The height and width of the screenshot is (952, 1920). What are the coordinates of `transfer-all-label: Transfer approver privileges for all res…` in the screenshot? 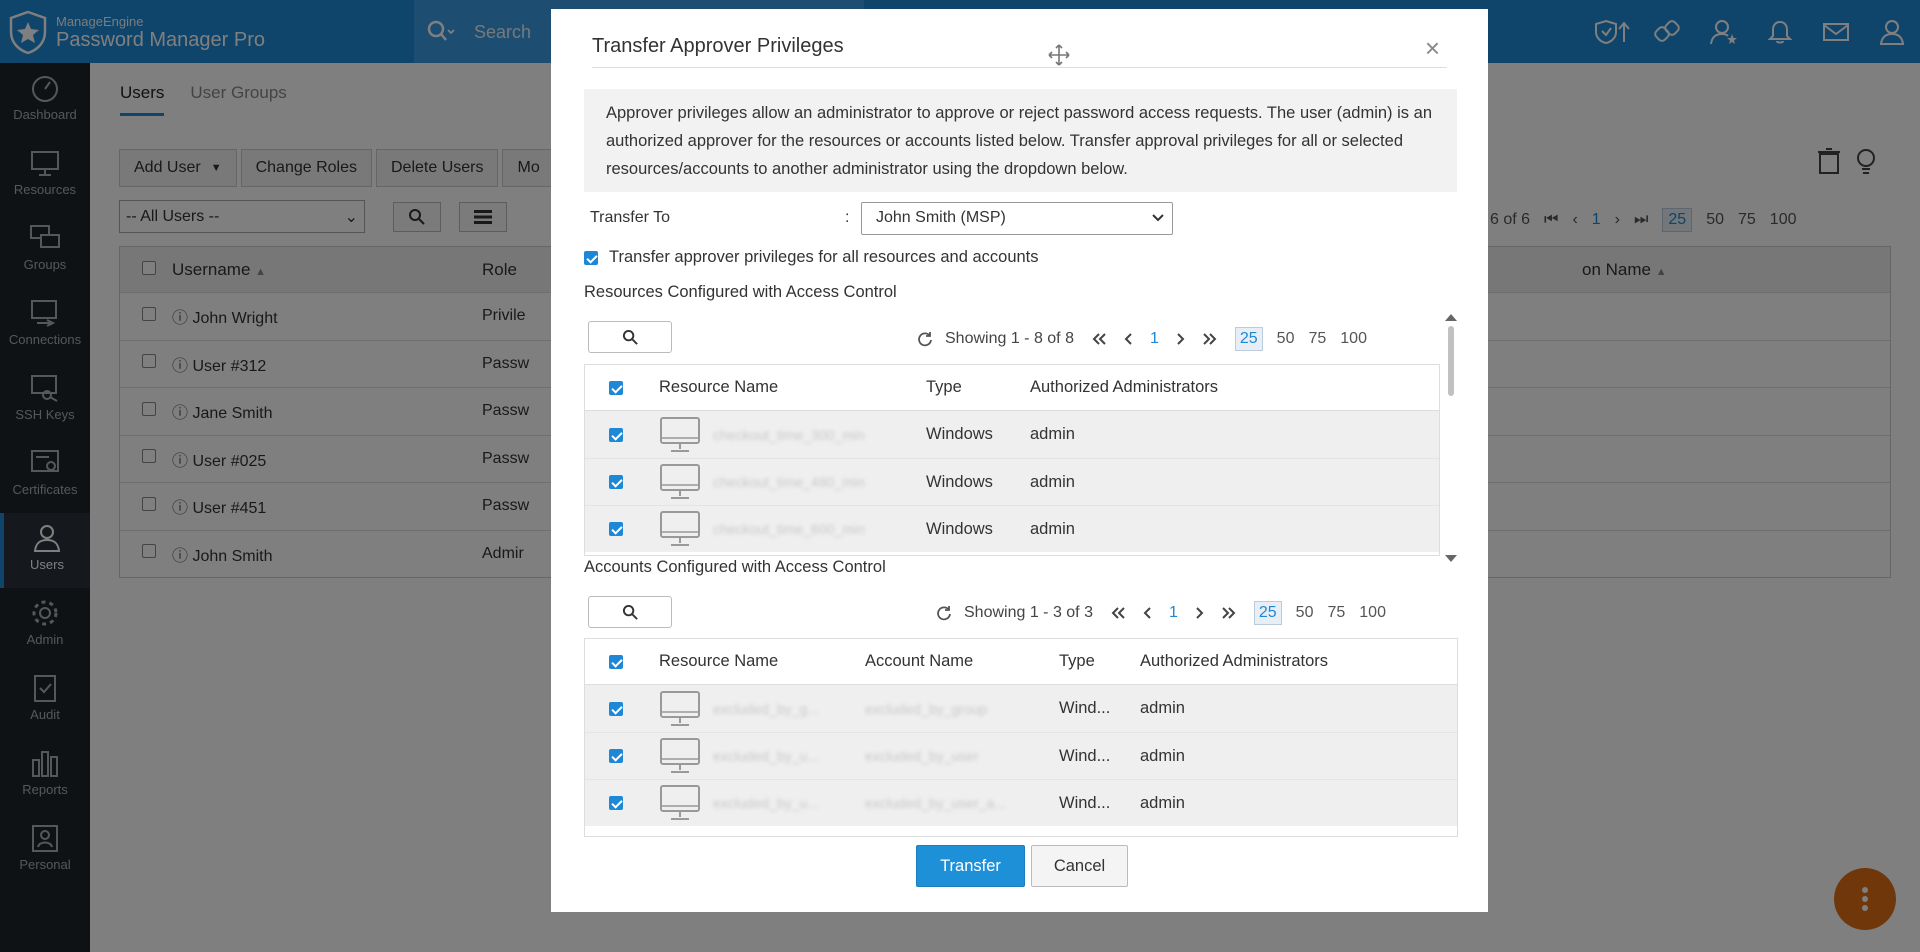 It's located at (824, 257).